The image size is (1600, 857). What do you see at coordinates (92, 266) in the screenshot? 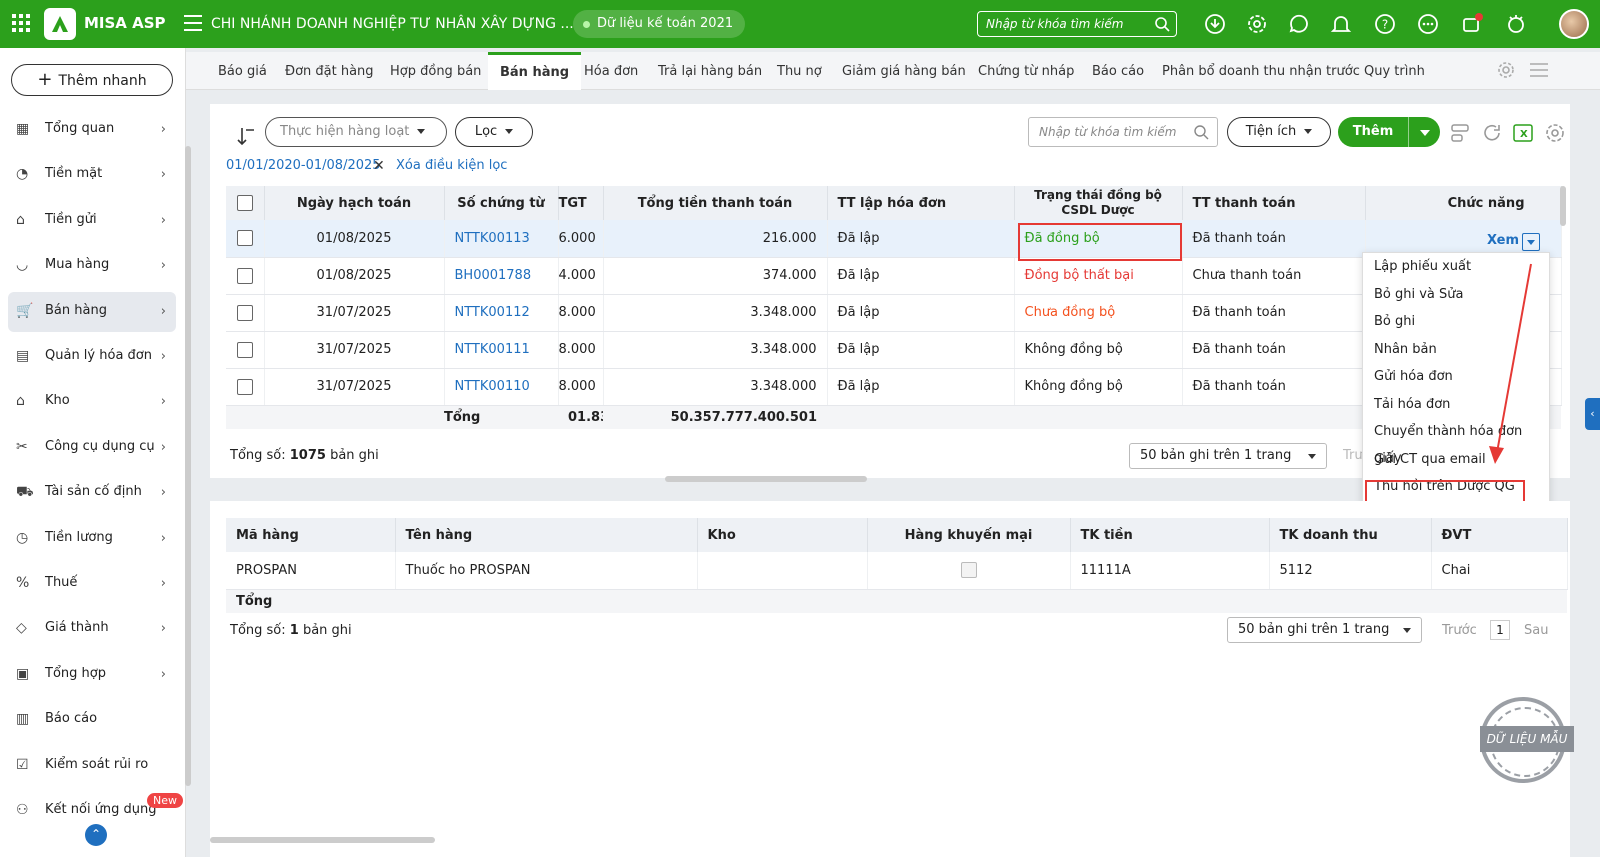
I see `sidebar-item: ◡ Mua hàng ›` at bounding box center [92, 266].